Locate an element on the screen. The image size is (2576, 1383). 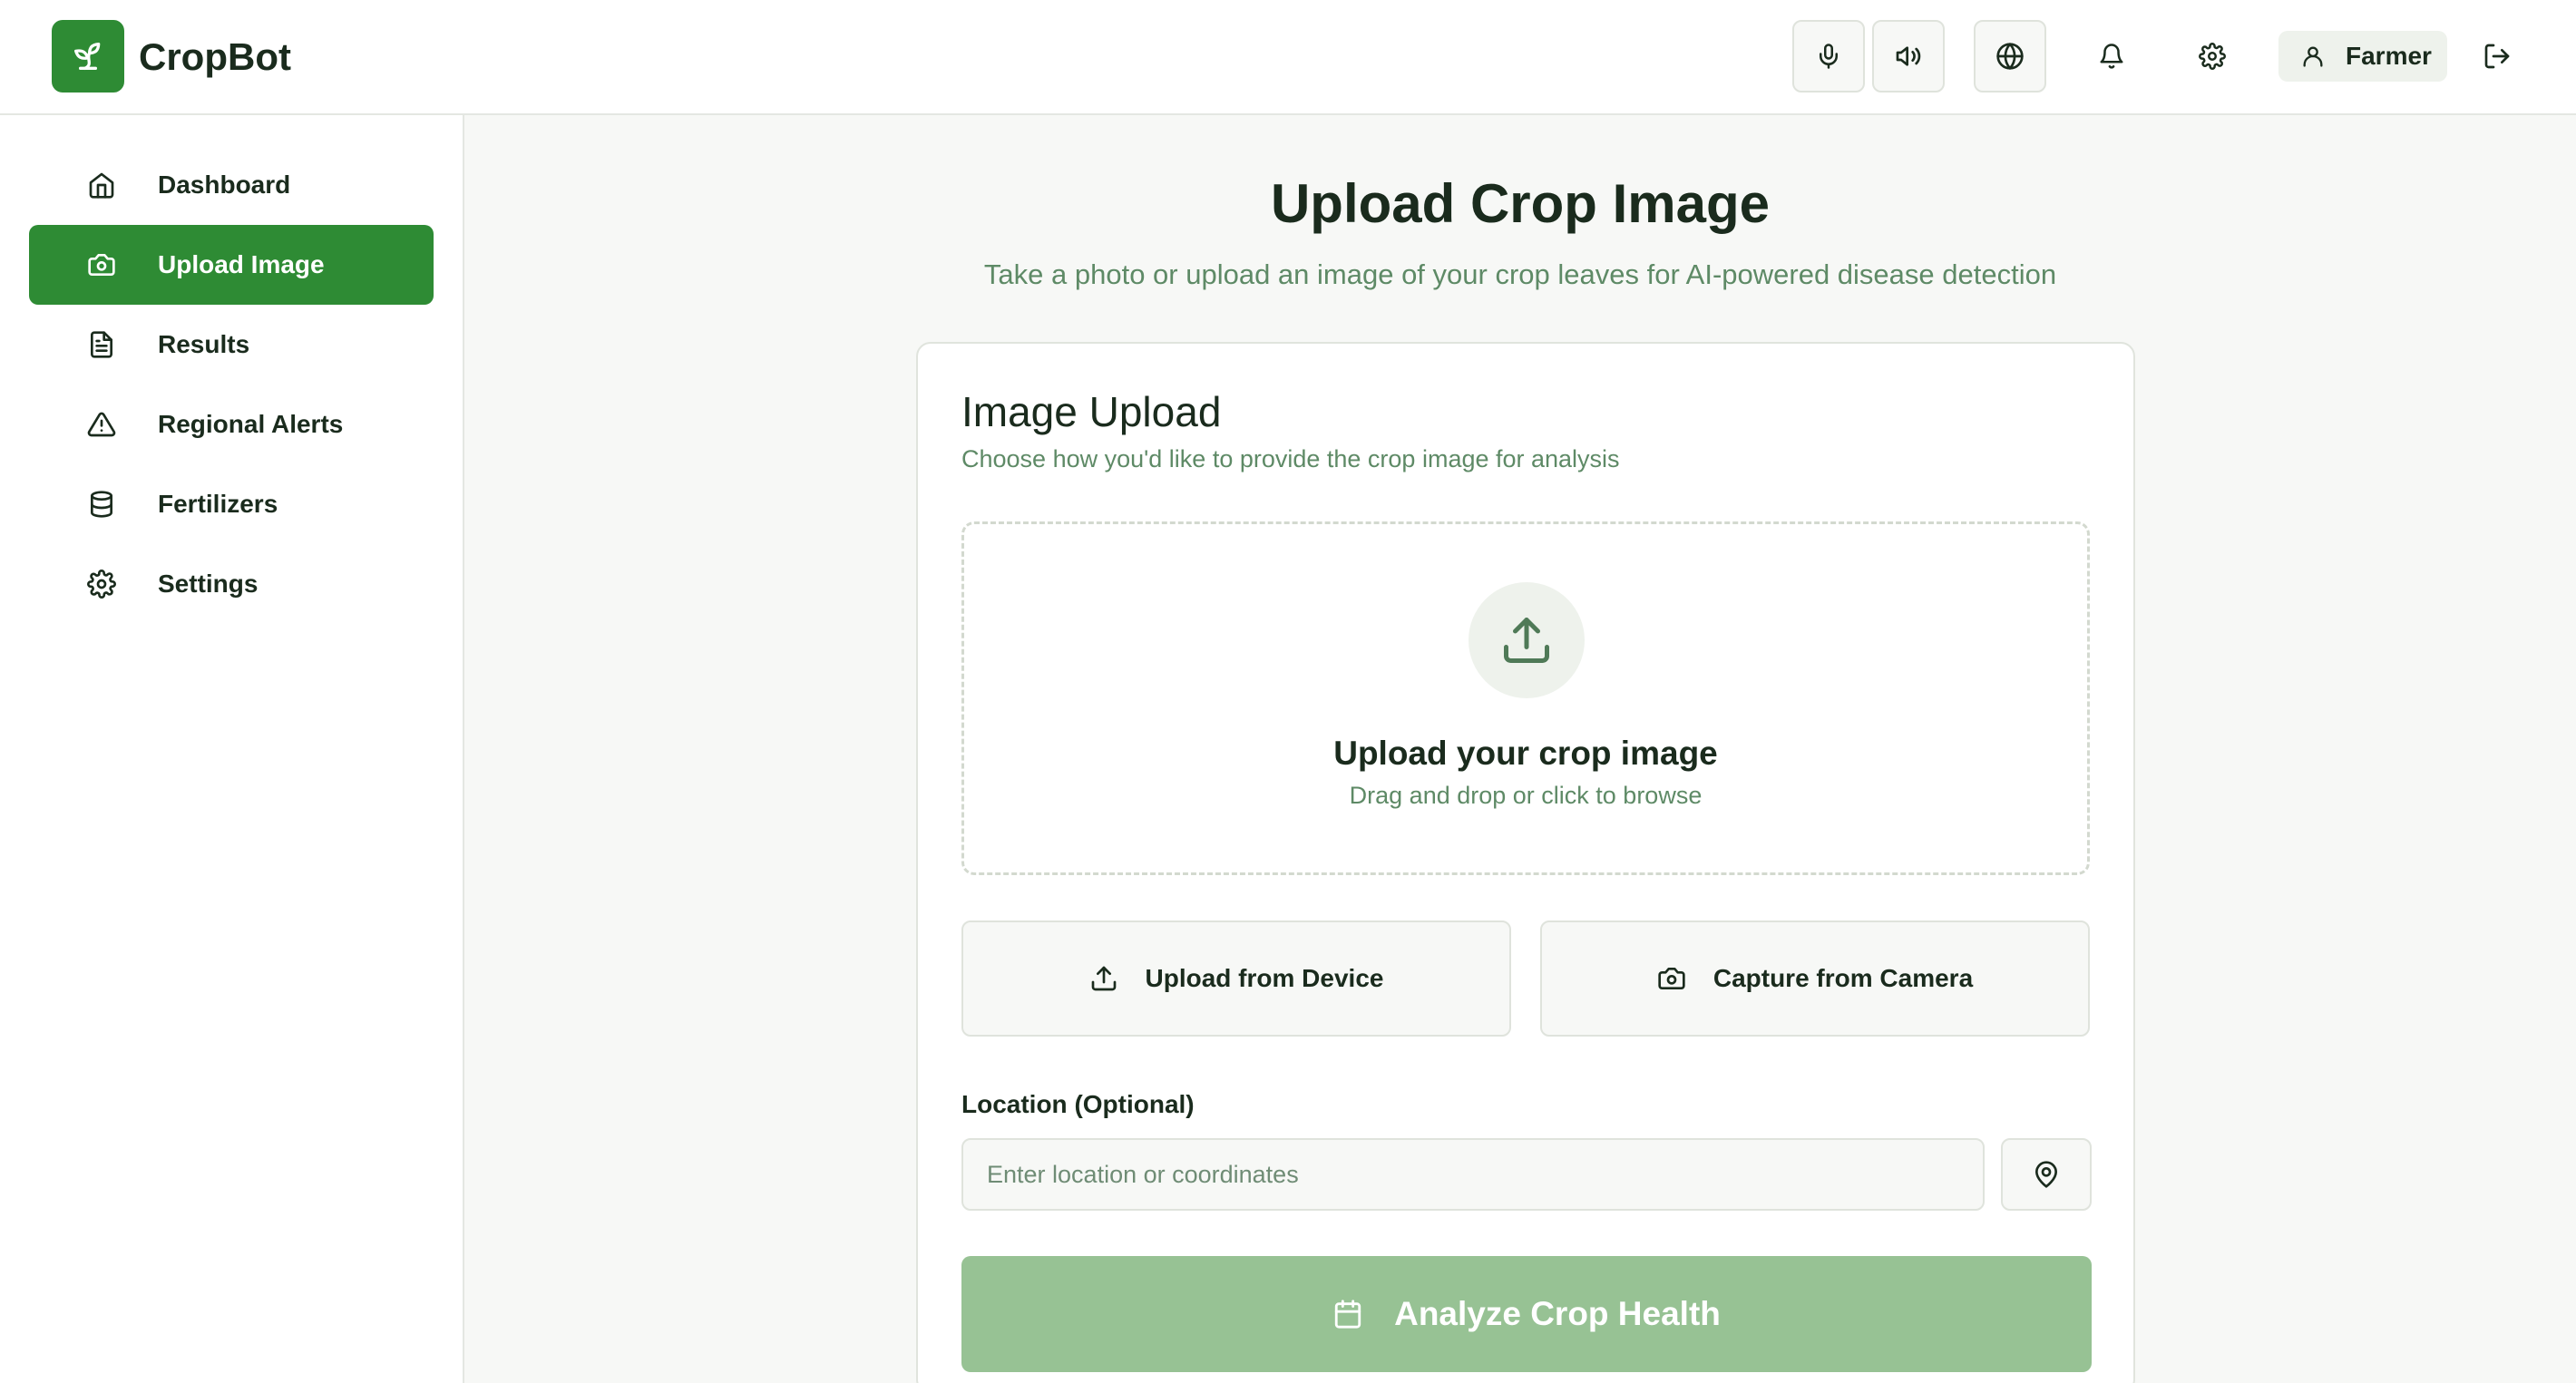
logout-icon is located at coordinates (2497, 56).